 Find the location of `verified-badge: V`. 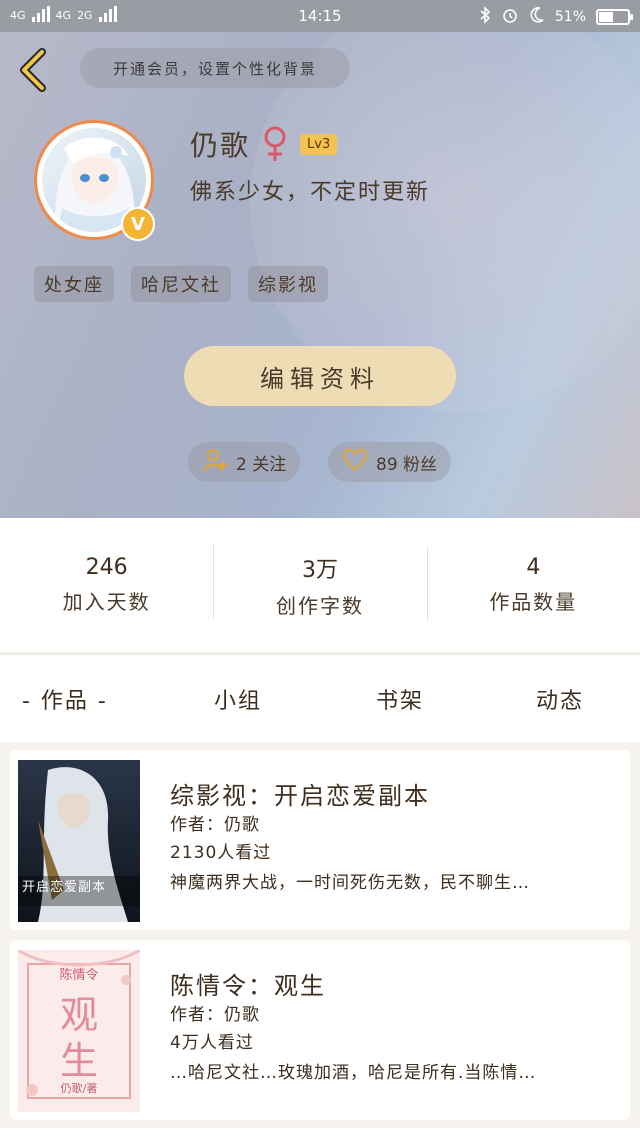

verified-badge: V is located at coordinates (138, 224).